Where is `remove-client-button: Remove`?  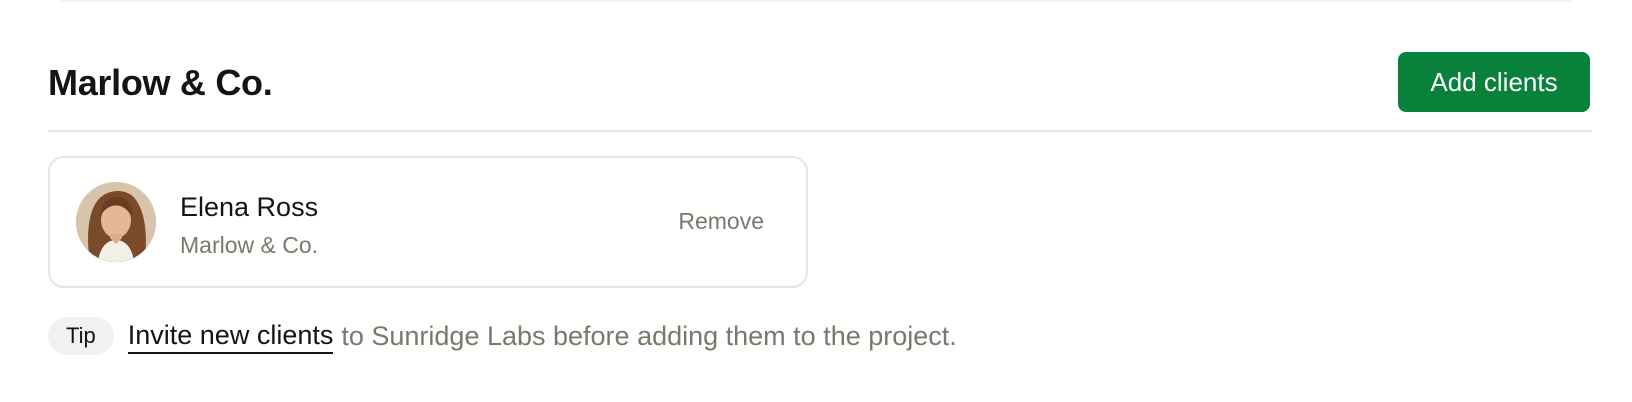 remove-client-button: Remove is located at coordinates (721, 221).